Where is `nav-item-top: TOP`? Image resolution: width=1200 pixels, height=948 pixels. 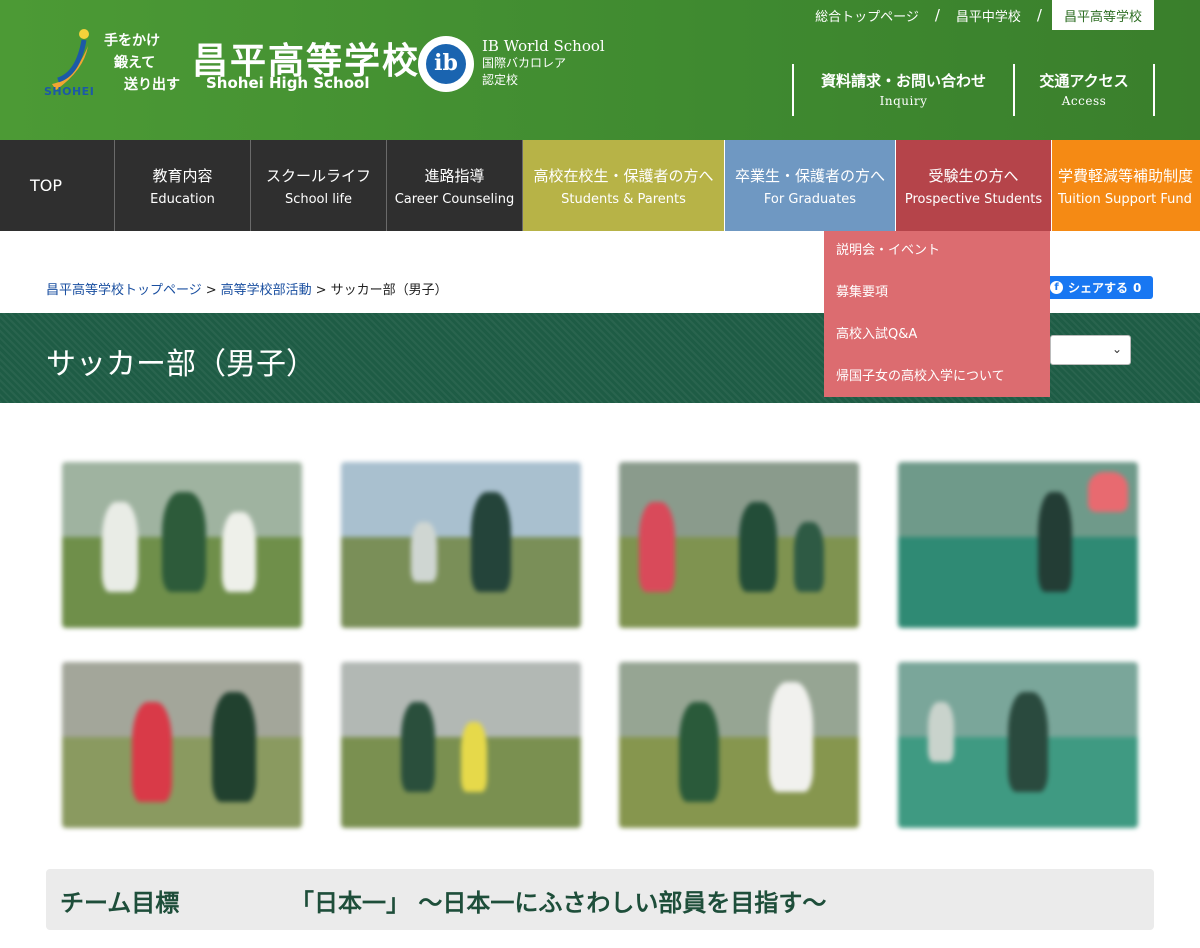
nav-item-top: TOP is located at coordinates (57, 185).